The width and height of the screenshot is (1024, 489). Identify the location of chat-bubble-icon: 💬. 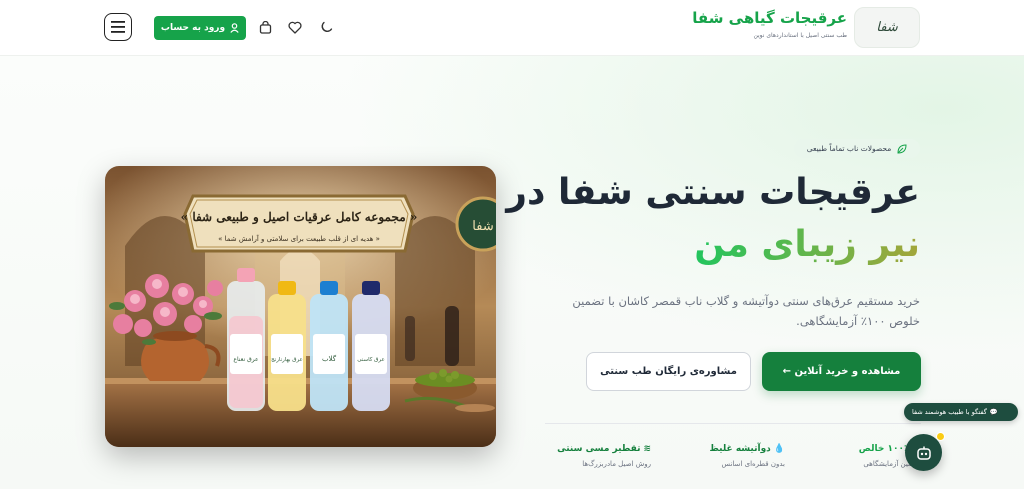
(993, 412).